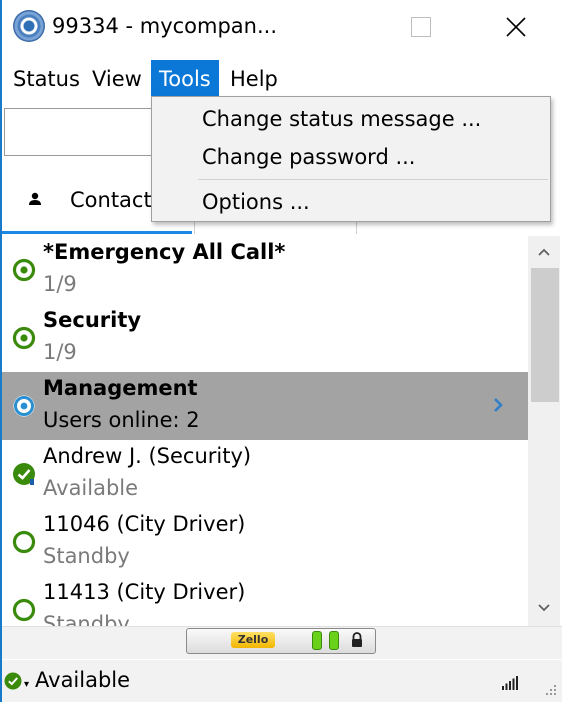  What do you see at coordinates (164, 252) in the screenshot?
I see `contact-name: *Emergency All Call*` at bounding box center [164, 252].